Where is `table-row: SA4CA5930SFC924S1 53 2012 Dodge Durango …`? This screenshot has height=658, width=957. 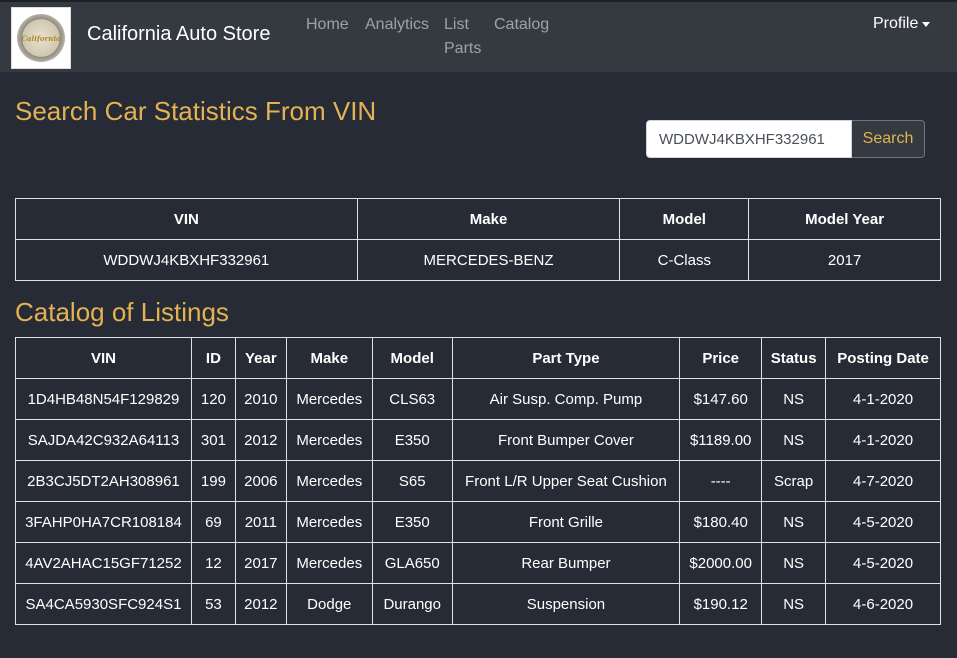 table-row: SA4CA5930SFC924S1 53 2012 Dodge Durango … is located at coordinates (478, 604).